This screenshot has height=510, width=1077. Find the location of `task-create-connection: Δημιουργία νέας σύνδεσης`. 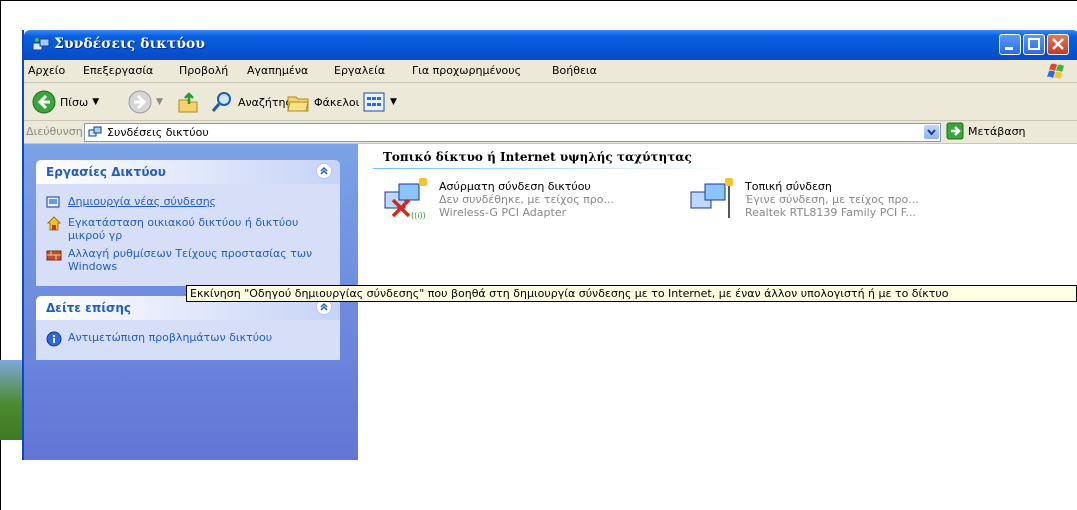

task-create-connection: Δημιουργία νέας σύνδεσης is located at coordinates (188, 203).